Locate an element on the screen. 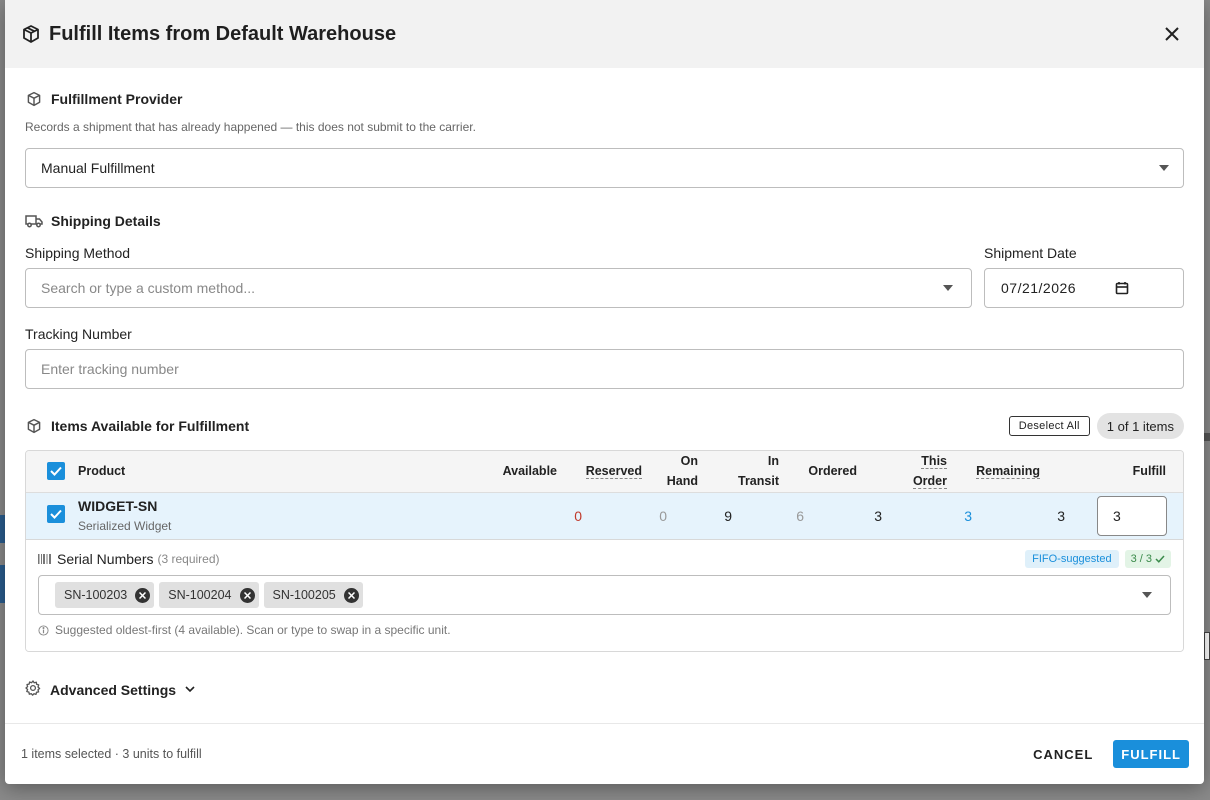 The image size is (1210, 800). shipping-section-heading: Shipping Details is located at coordinates (604, 221).